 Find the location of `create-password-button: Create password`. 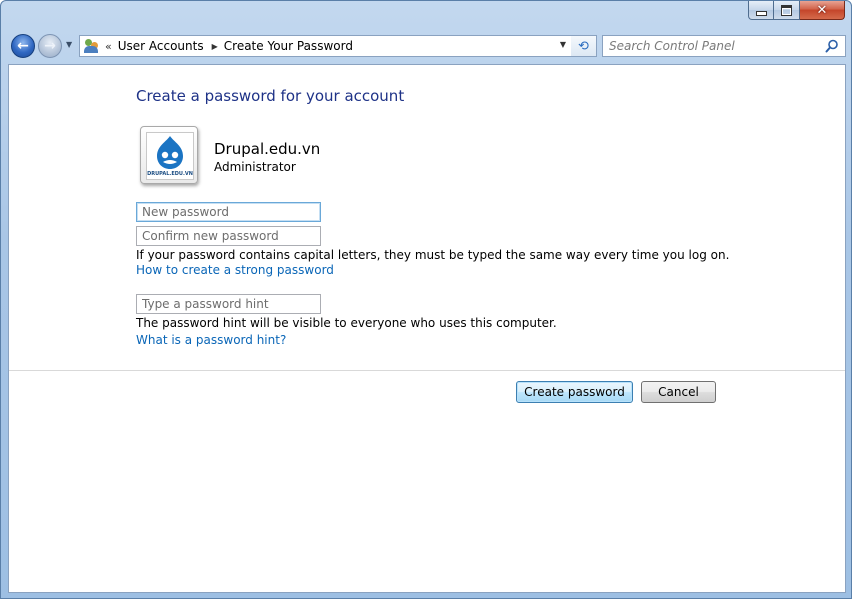

create-password-button: Create password is located at coordinates (574, 392).